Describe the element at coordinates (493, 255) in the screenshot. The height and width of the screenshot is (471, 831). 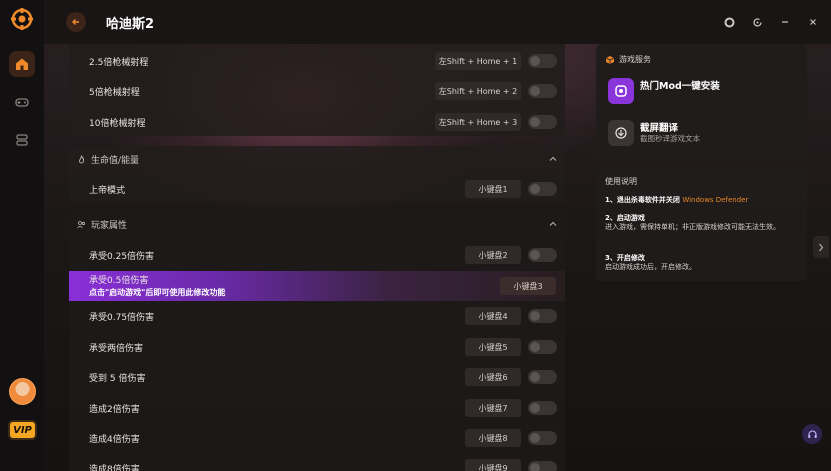
I see `hotkey-badge: 小键盘2` at that location.